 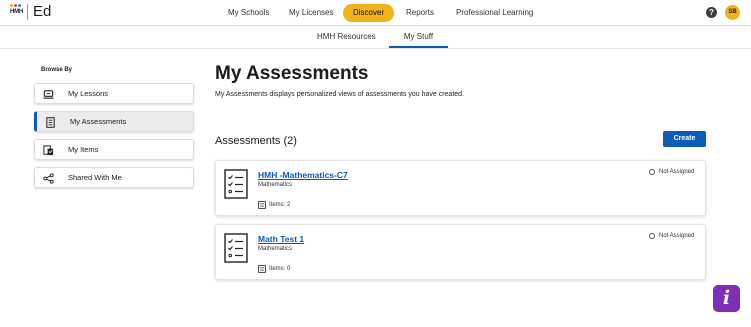 What do you see at coordinates (48, 94) in the screenshot?
I see `lessons-icon` at bounding box center [48, 94].